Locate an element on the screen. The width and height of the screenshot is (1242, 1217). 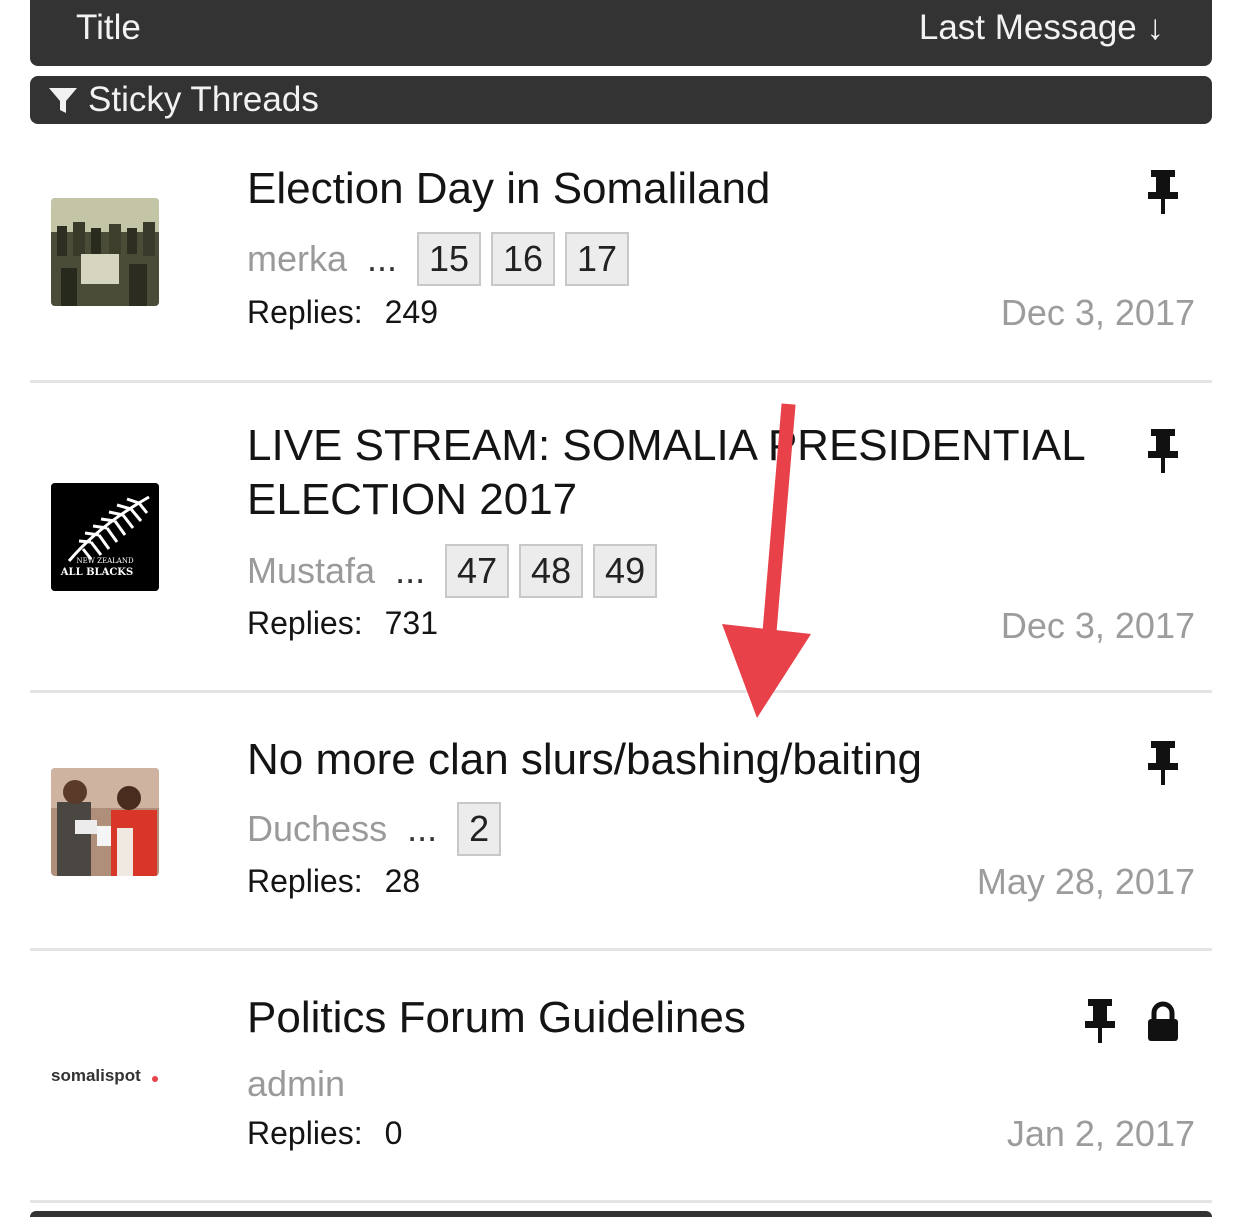
people-photo-thumbnail is located at coordinates (105, 822).